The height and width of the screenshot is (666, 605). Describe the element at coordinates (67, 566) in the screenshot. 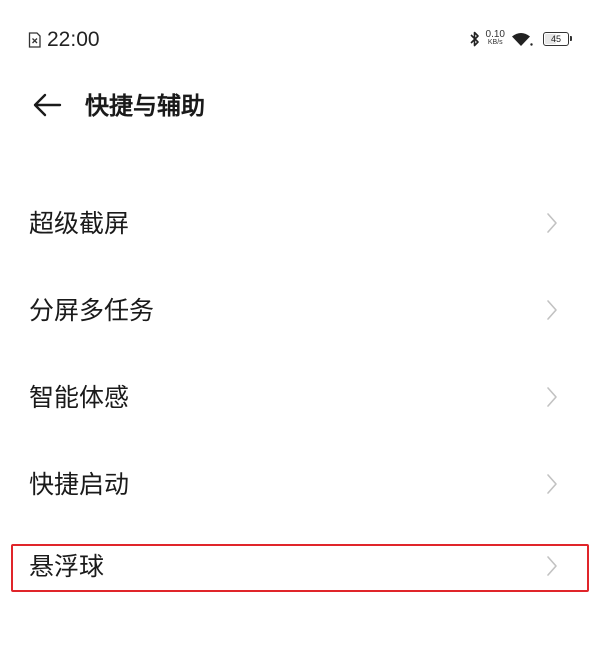

I see `list-item-label: 悬浮球` at that location.